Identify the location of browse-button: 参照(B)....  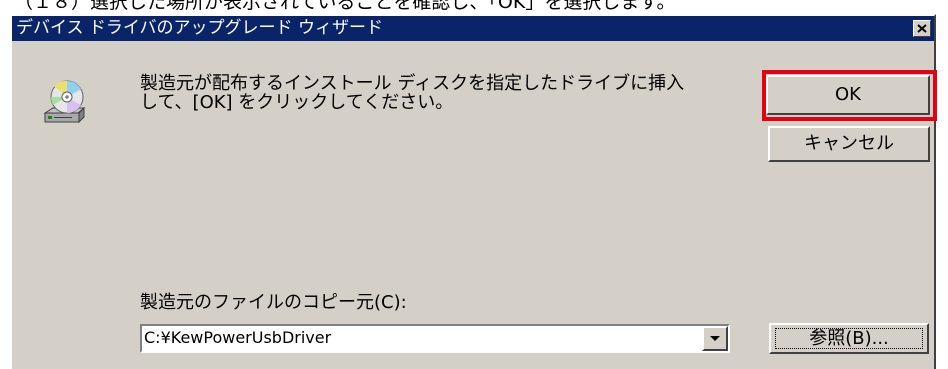
(849, 338).